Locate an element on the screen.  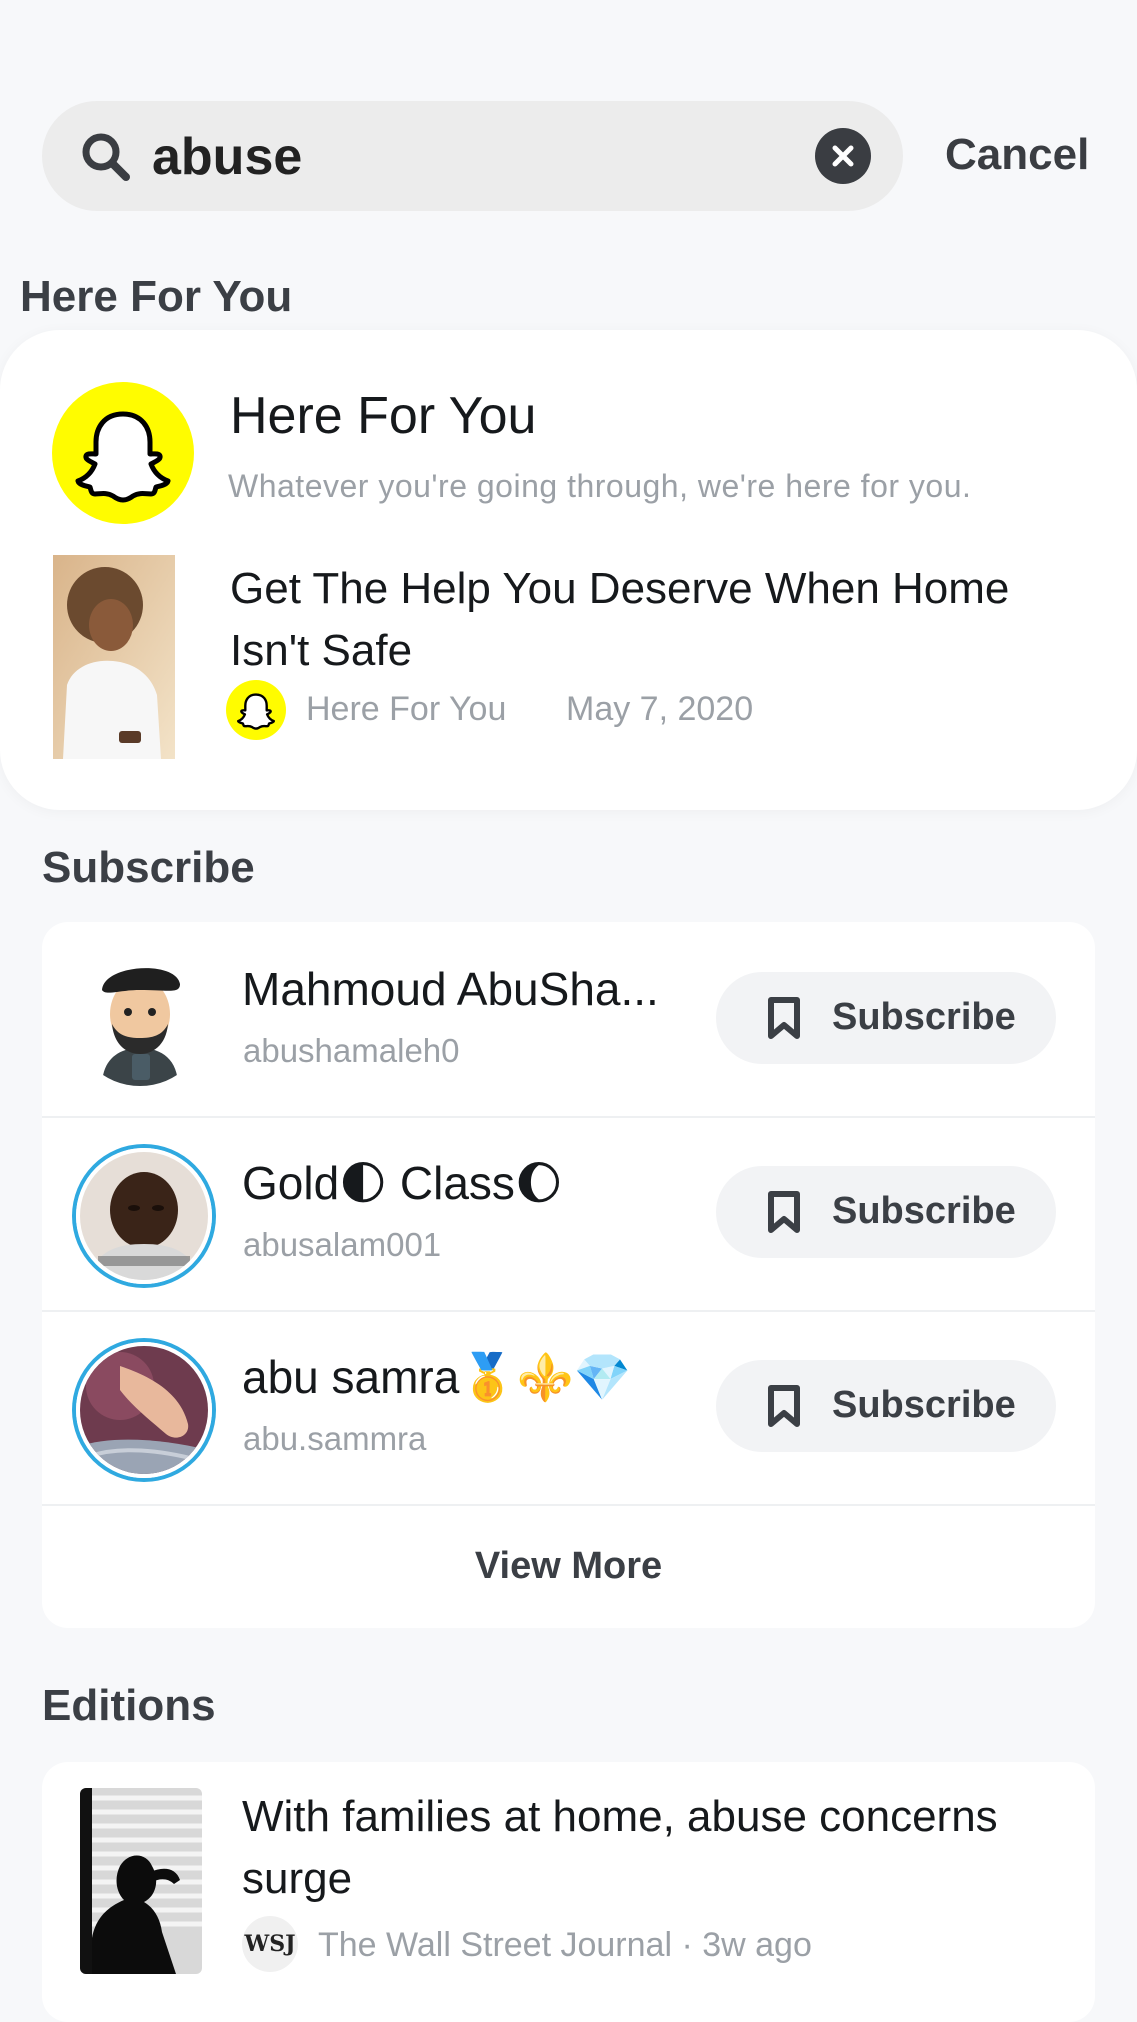
publisher-logo: WSJ is located at coordinates (270, 1944).